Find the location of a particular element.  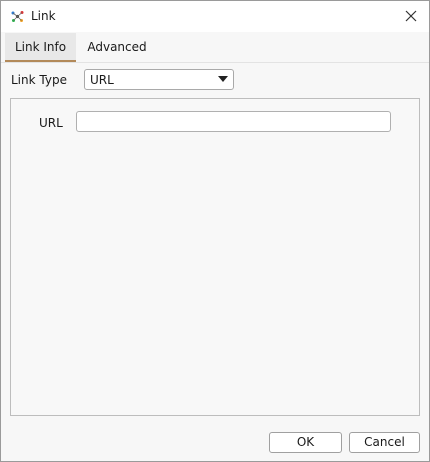

link-type-label: Link Type is located at coordinates (39, 80).